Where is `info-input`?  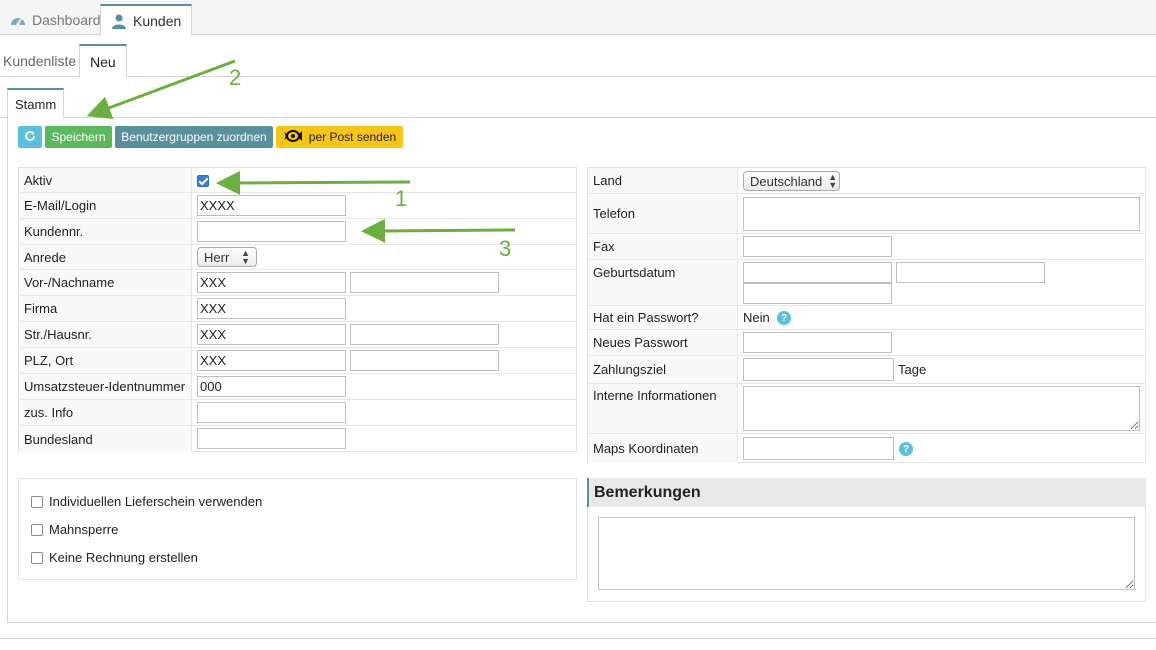
info-input is located at coordinates (271, 412).